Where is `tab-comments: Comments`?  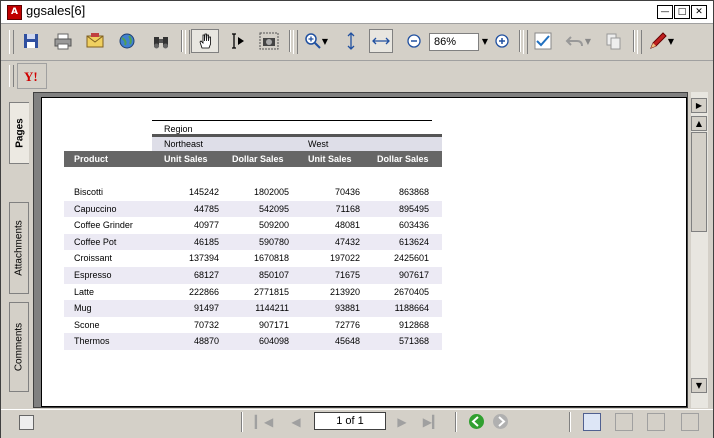 tab-comments: Comments is located at coordinates (19, 347).